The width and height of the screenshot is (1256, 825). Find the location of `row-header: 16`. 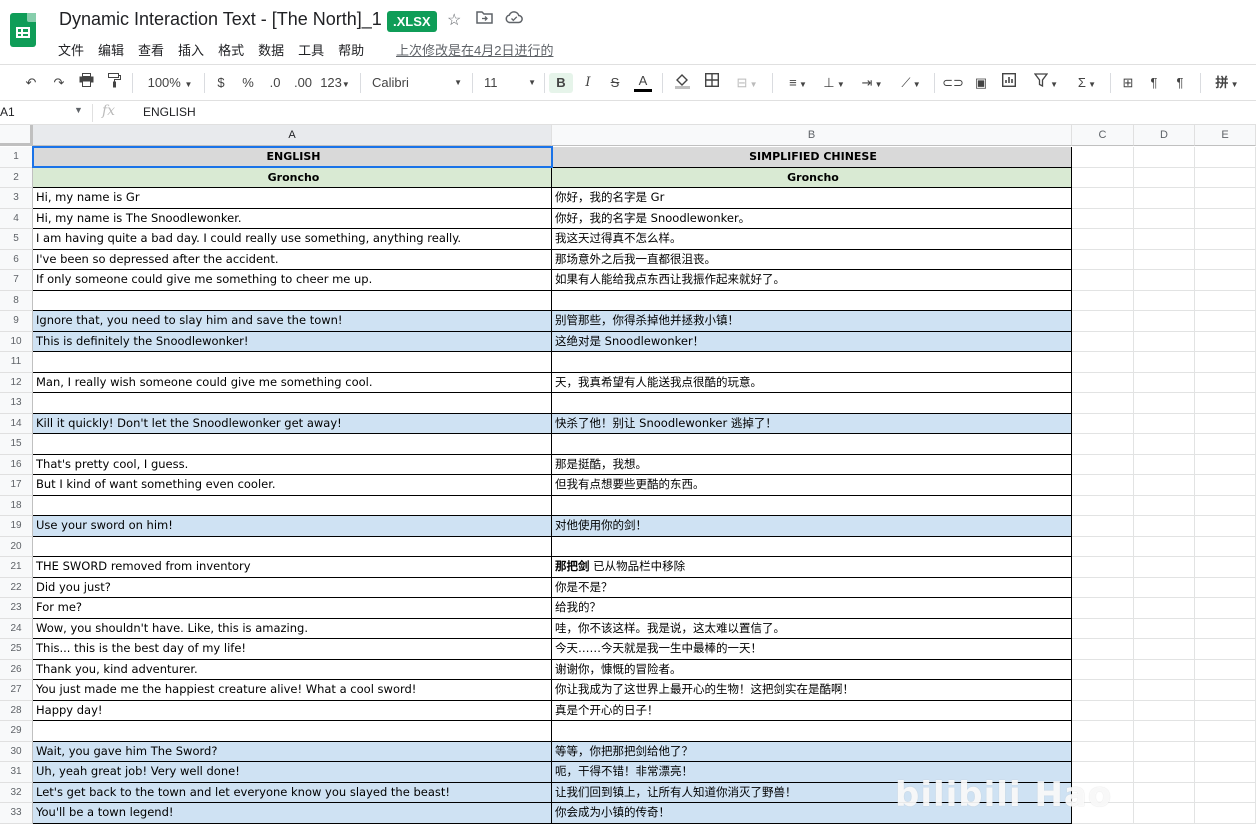

row-header: 16 is located at coordinates (16, 464).